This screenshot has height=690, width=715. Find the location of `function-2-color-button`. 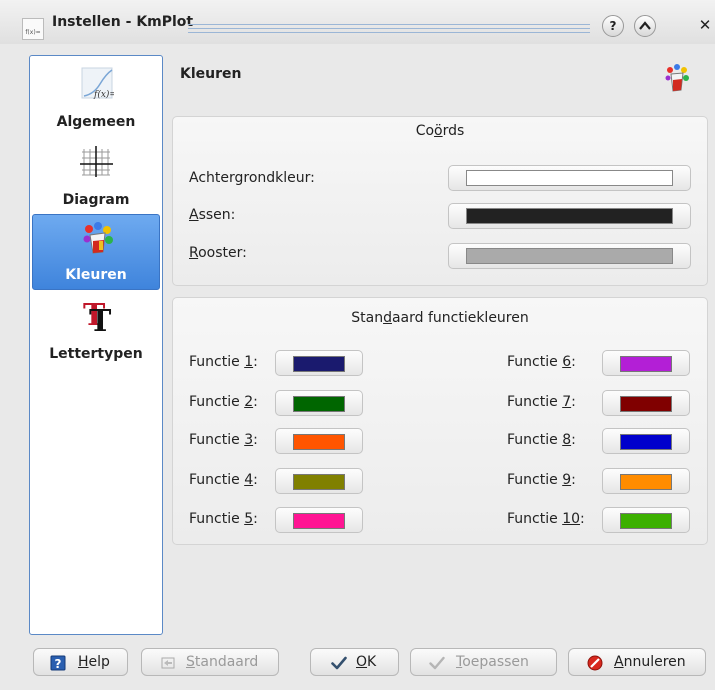

function-2-color-button is located at coordinates (319, 403).